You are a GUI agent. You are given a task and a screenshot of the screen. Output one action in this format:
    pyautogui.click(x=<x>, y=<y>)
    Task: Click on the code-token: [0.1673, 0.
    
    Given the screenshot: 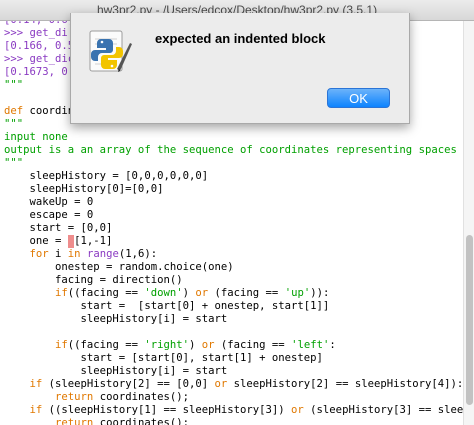 What is the action you would take?
    pyautogui.click(x=39, y=72)
    